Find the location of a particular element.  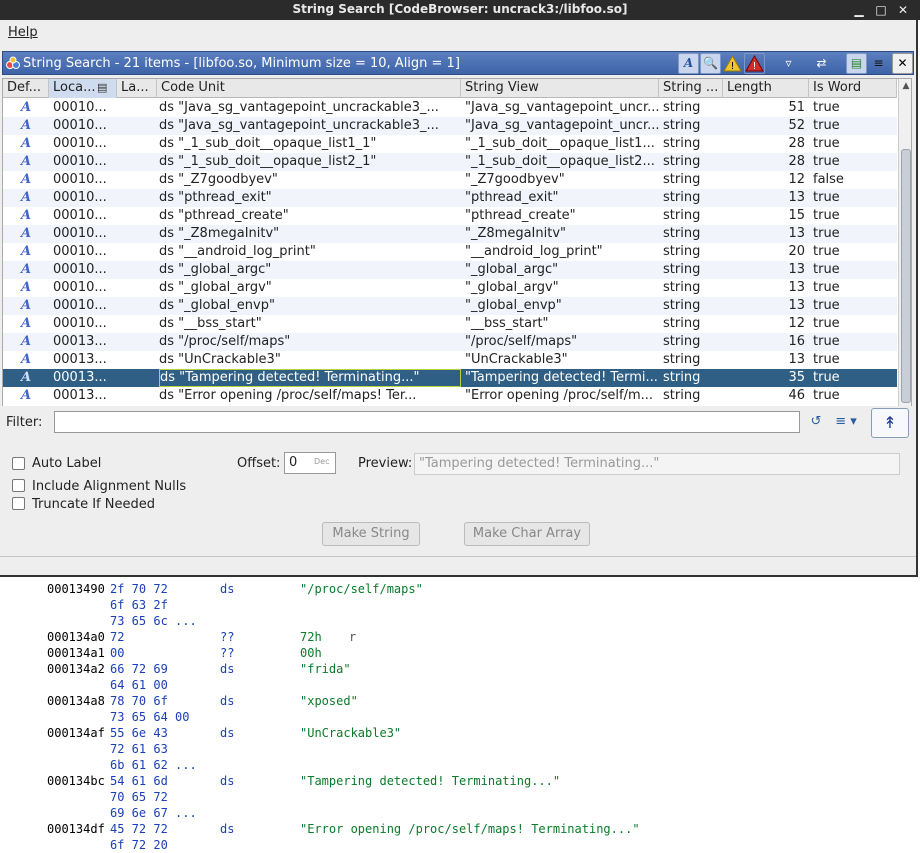

cell-string-view: "_global_argv" is located at coordinates (512, 287).